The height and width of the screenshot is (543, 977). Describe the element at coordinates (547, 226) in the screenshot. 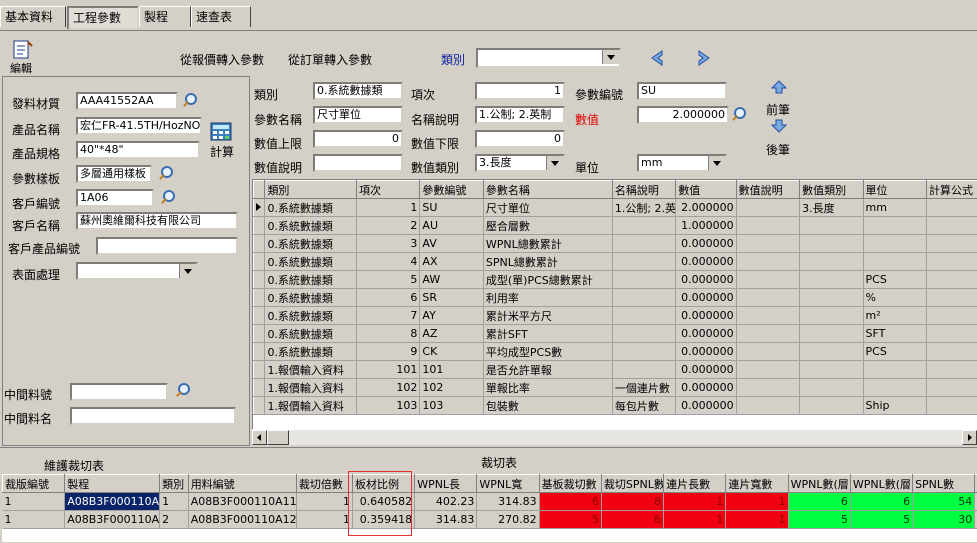

I see `table-cell: 壓合層數` at that location.